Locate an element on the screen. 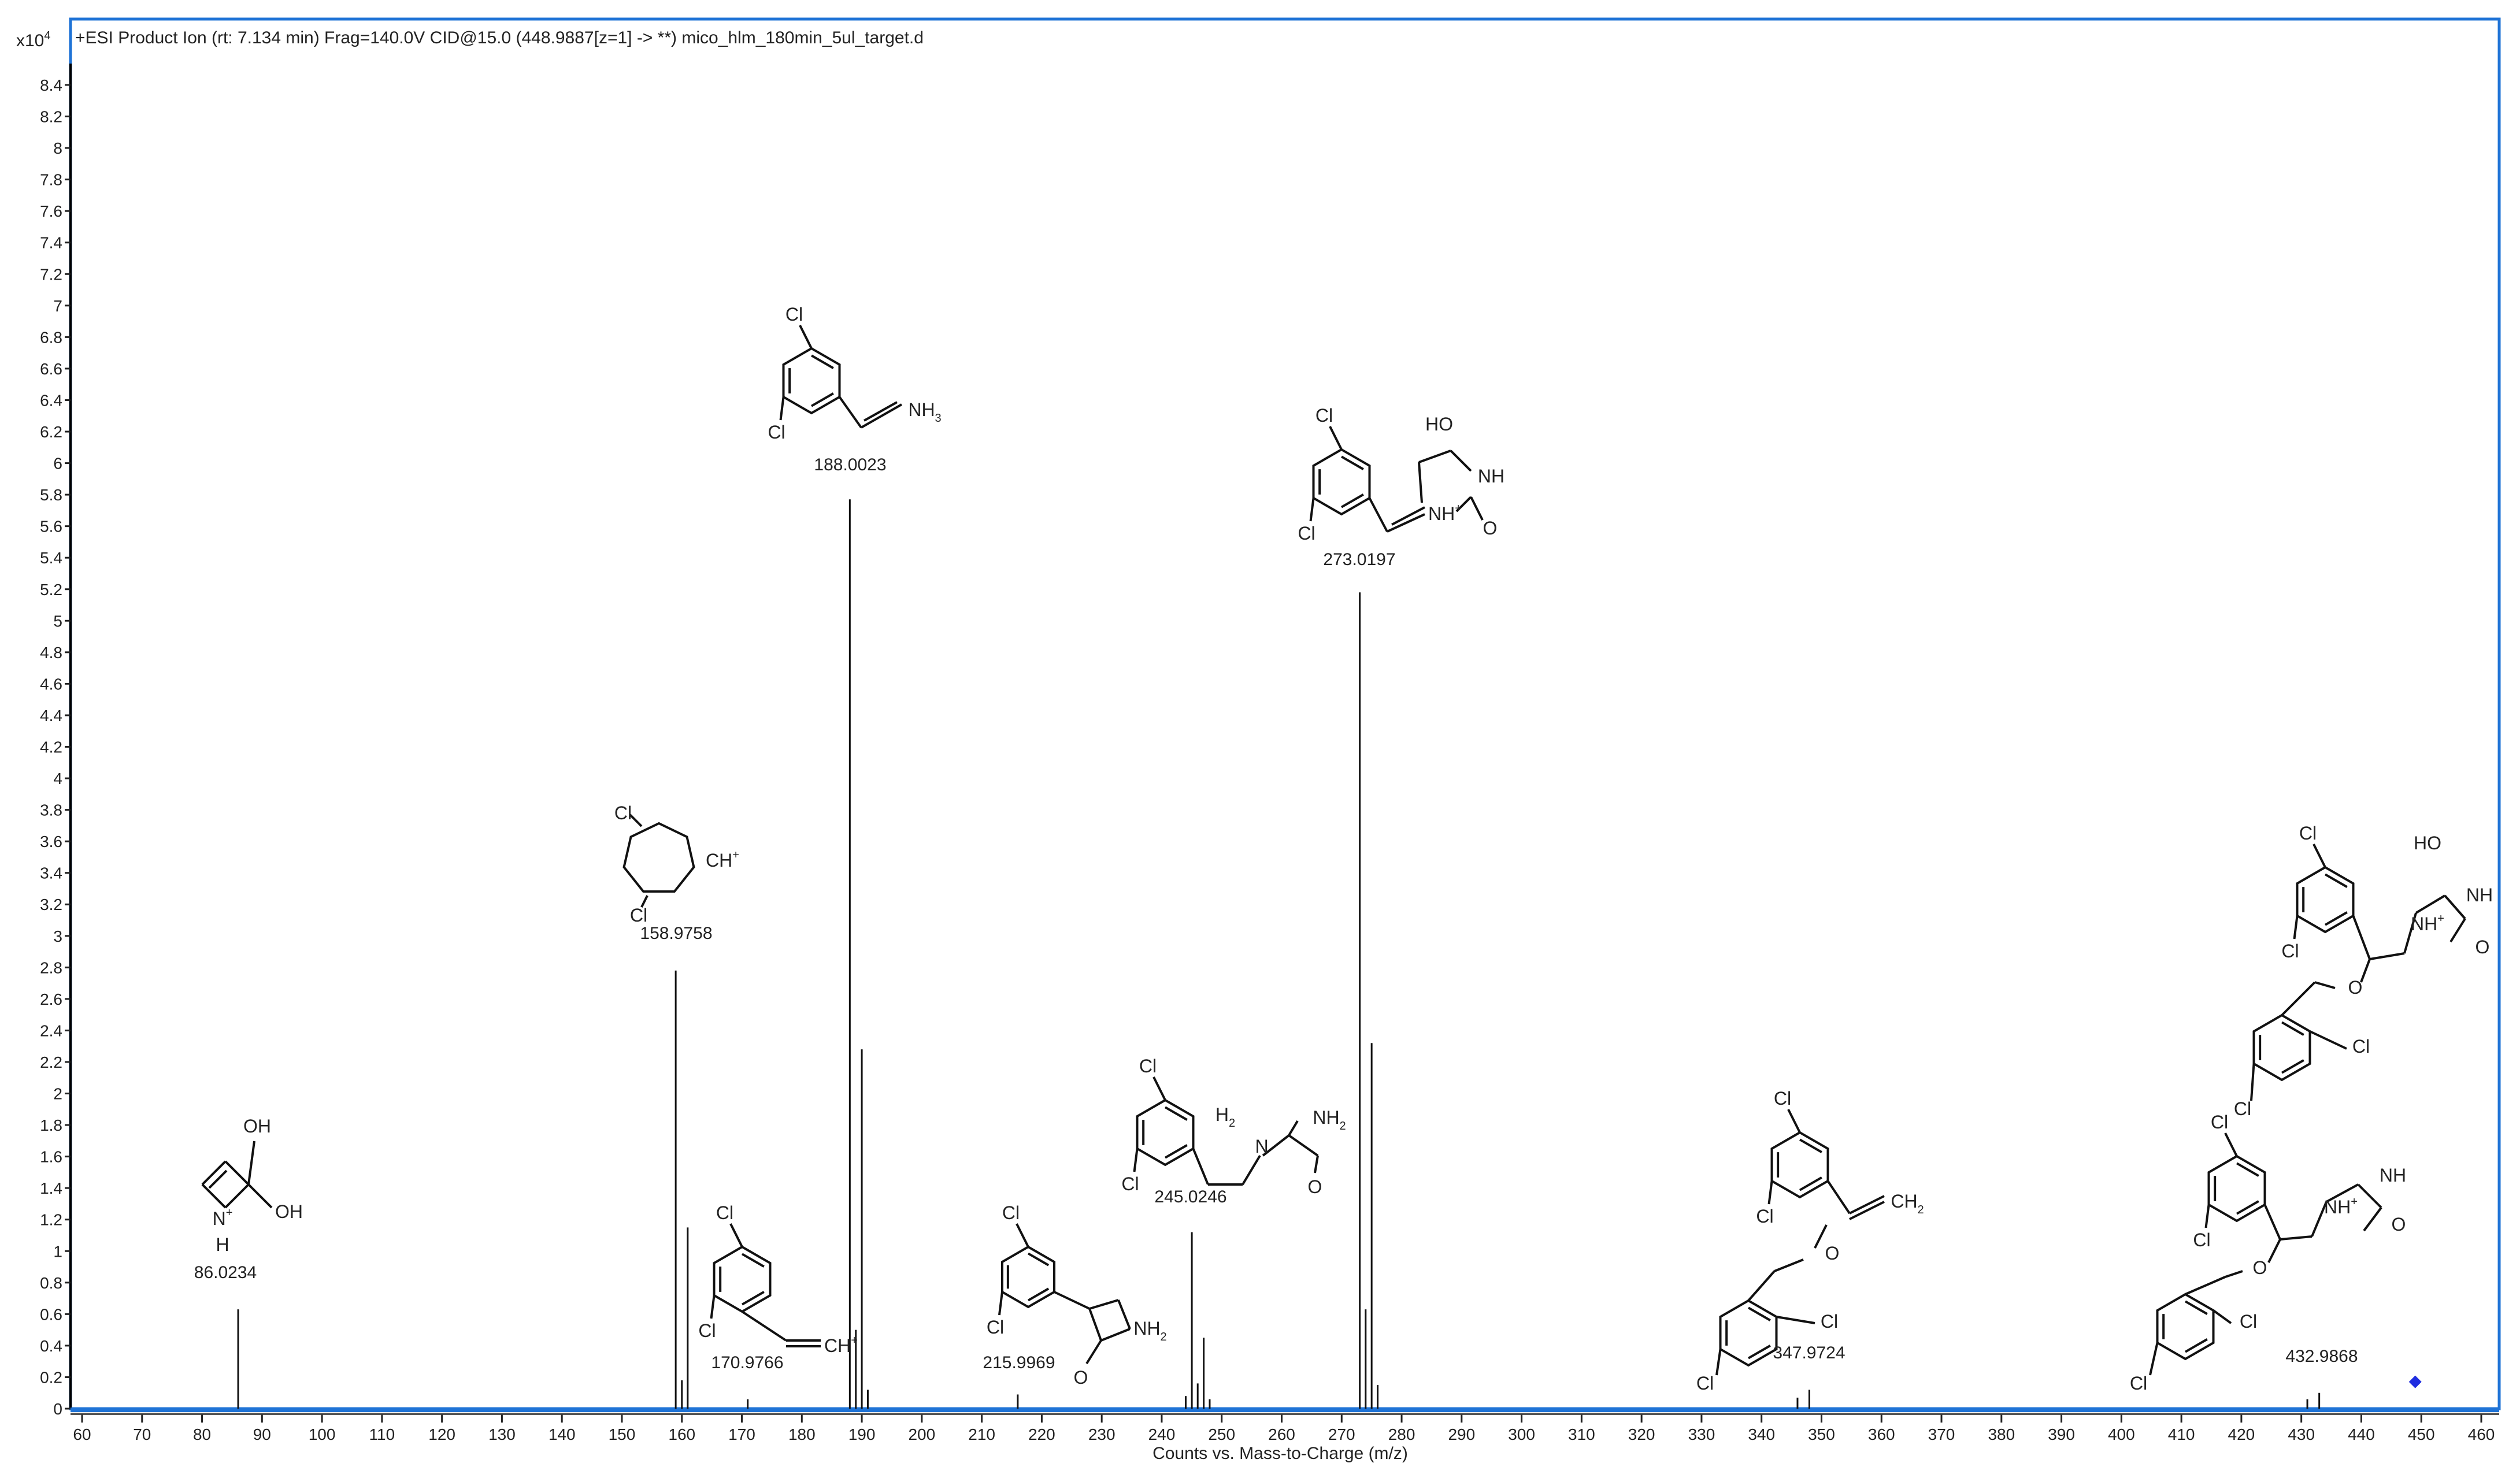 Image resolution: width=2520 pixels, height=1478 pixels. y-tick-label: 8.2 is located at coordinates (51, 117).